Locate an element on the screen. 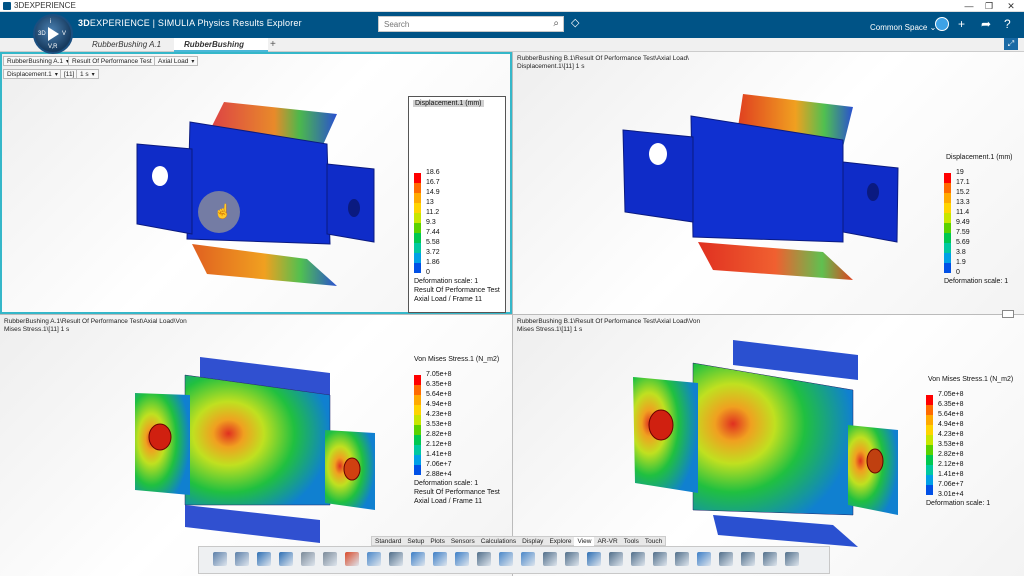 The image size is (1024, 576). document-tab-bar: RubberBushing A.1 RubberBushing B.1 + is located at coordinates (512, 50).